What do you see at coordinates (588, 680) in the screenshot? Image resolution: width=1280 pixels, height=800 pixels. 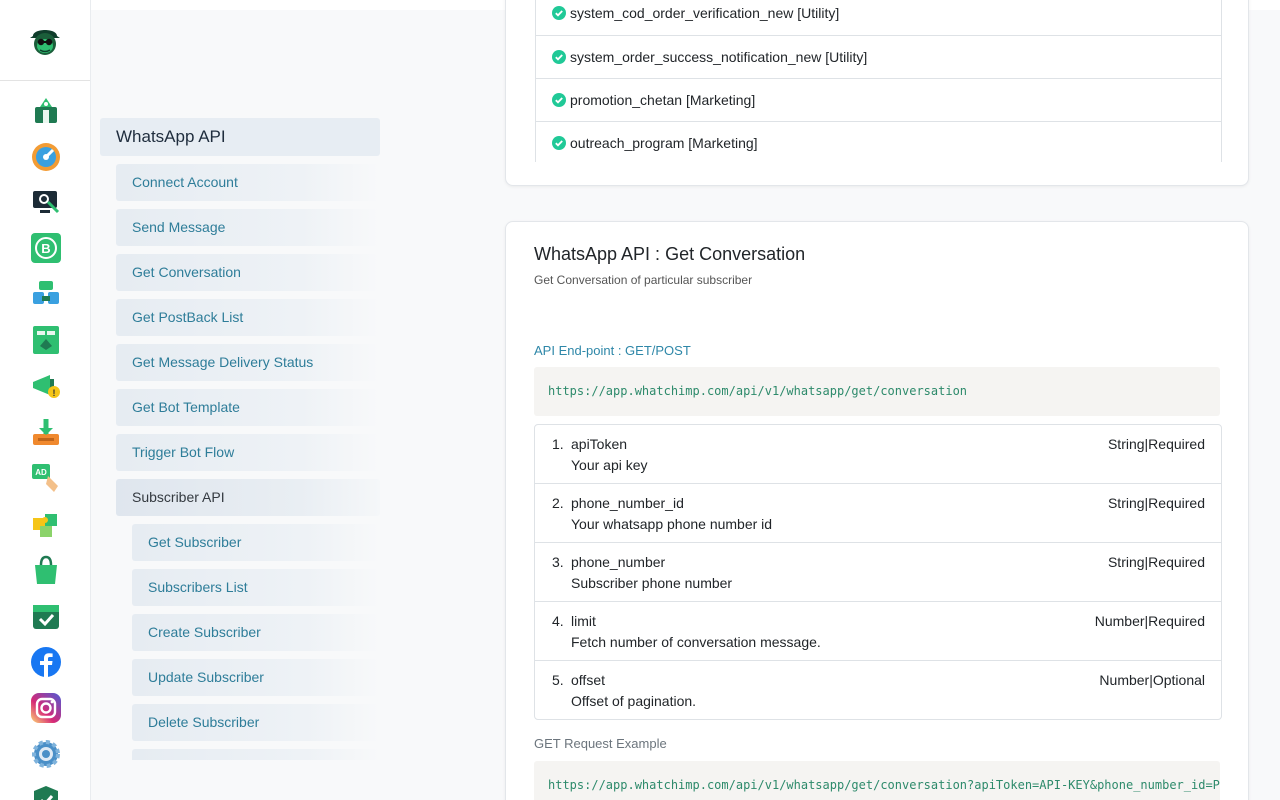 I see `param-name: offset` at bounding box center [588, 680].